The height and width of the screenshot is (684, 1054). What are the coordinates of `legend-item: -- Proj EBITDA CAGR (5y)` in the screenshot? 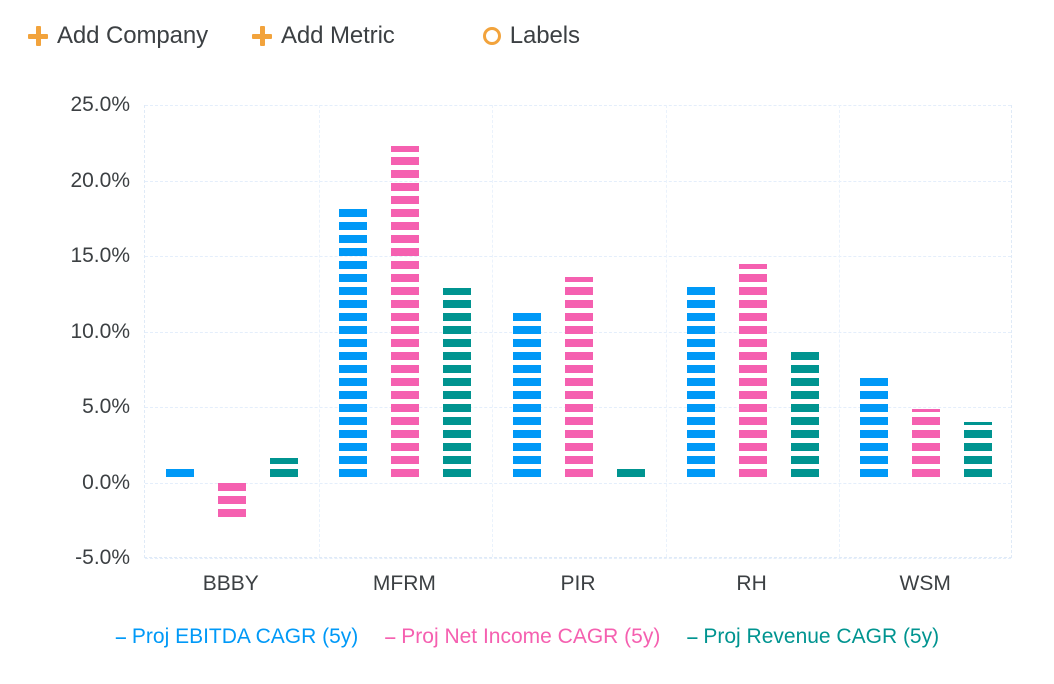 It's located at (236, 637).